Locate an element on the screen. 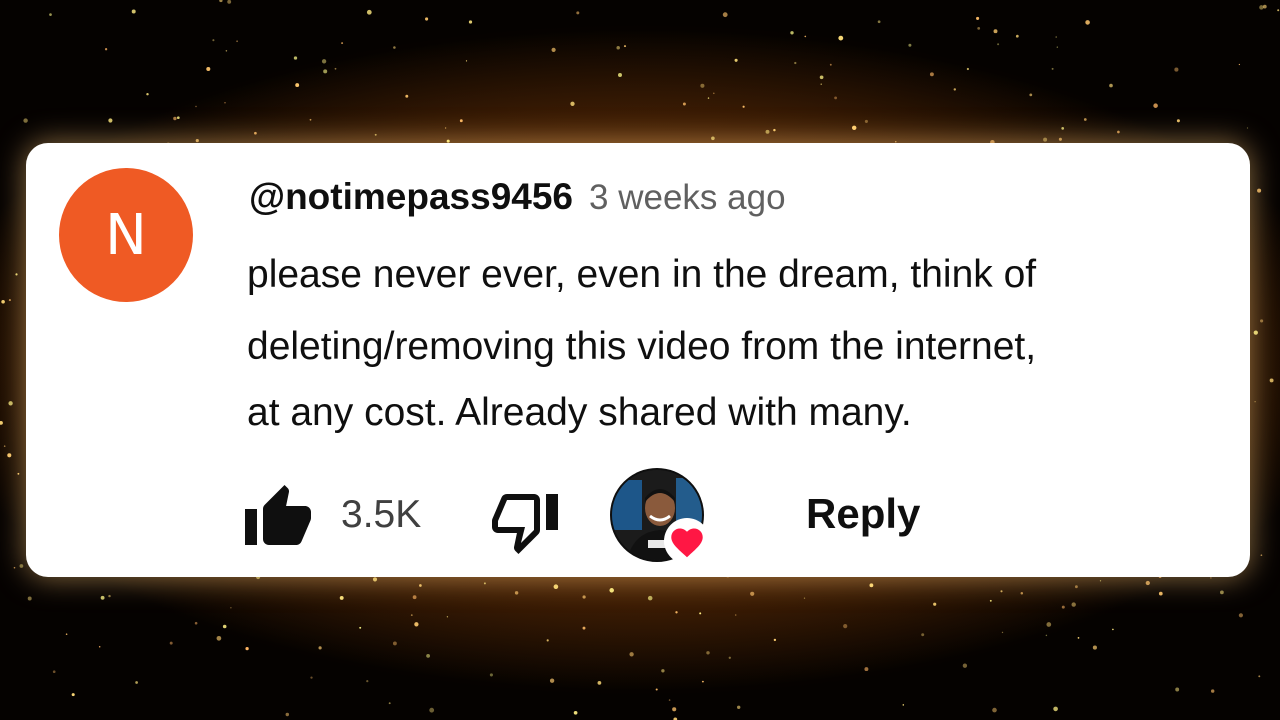  reply-button: Reply is located at coordinates (863, 514).